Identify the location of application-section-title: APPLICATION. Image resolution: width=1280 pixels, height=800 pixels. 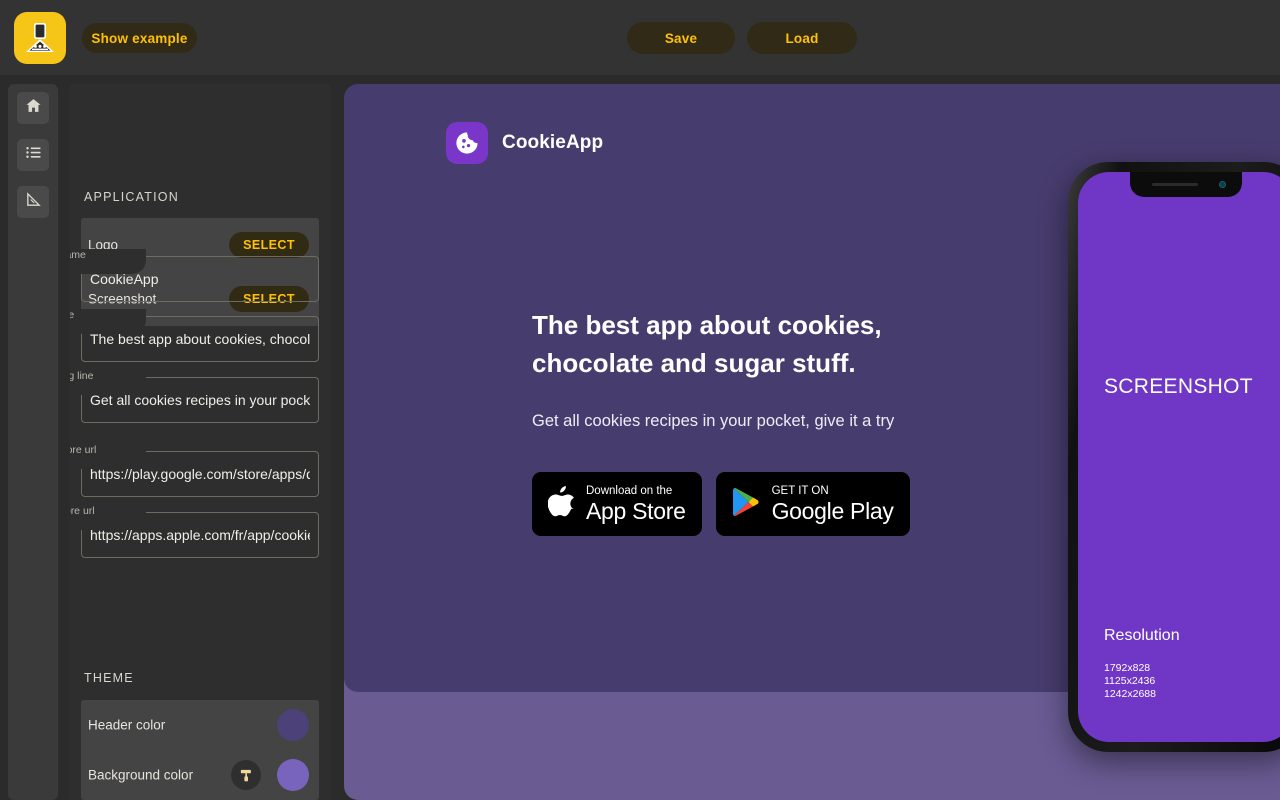
(131, 197).